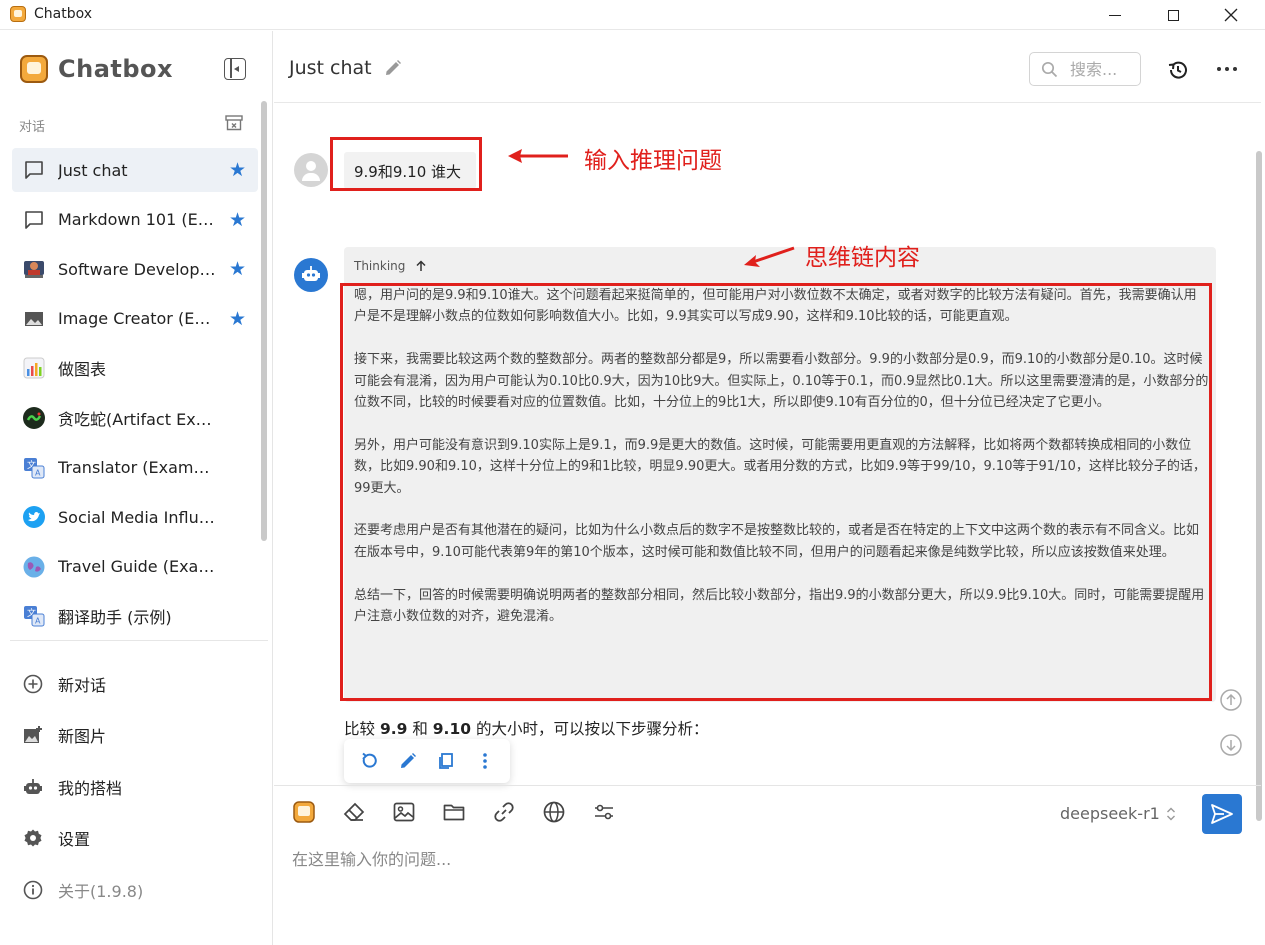 This screenshot has height=945, width=1265. Describe the element at coordinates (393, 729) in the screenshot. I see `answer-number: 9.9` at that location.